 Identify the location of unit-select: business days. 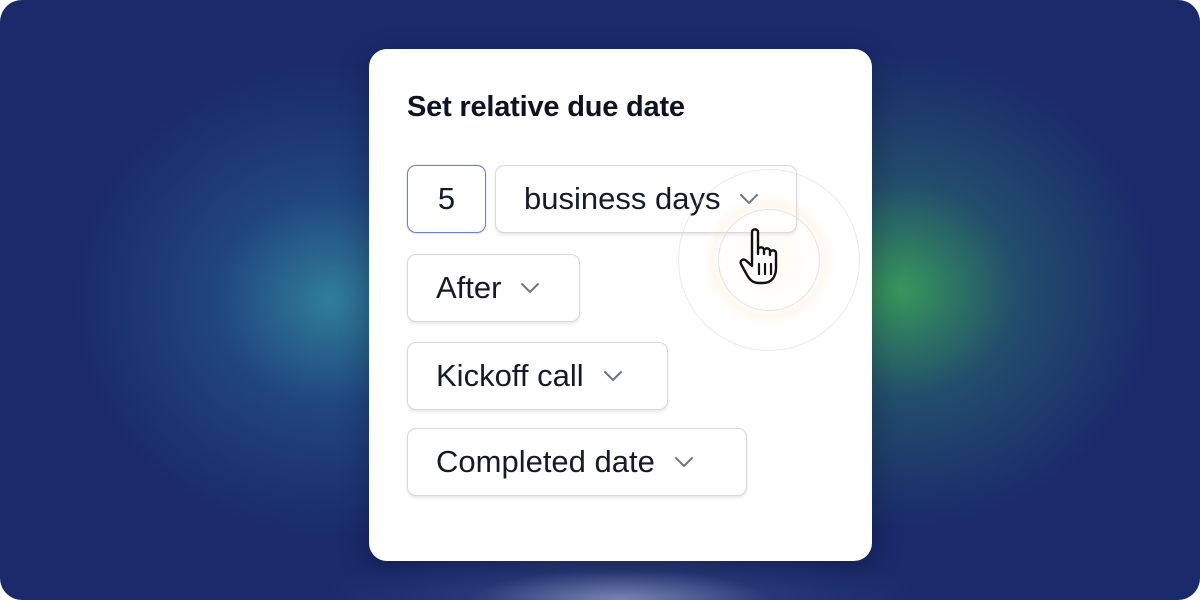
(646, 199).